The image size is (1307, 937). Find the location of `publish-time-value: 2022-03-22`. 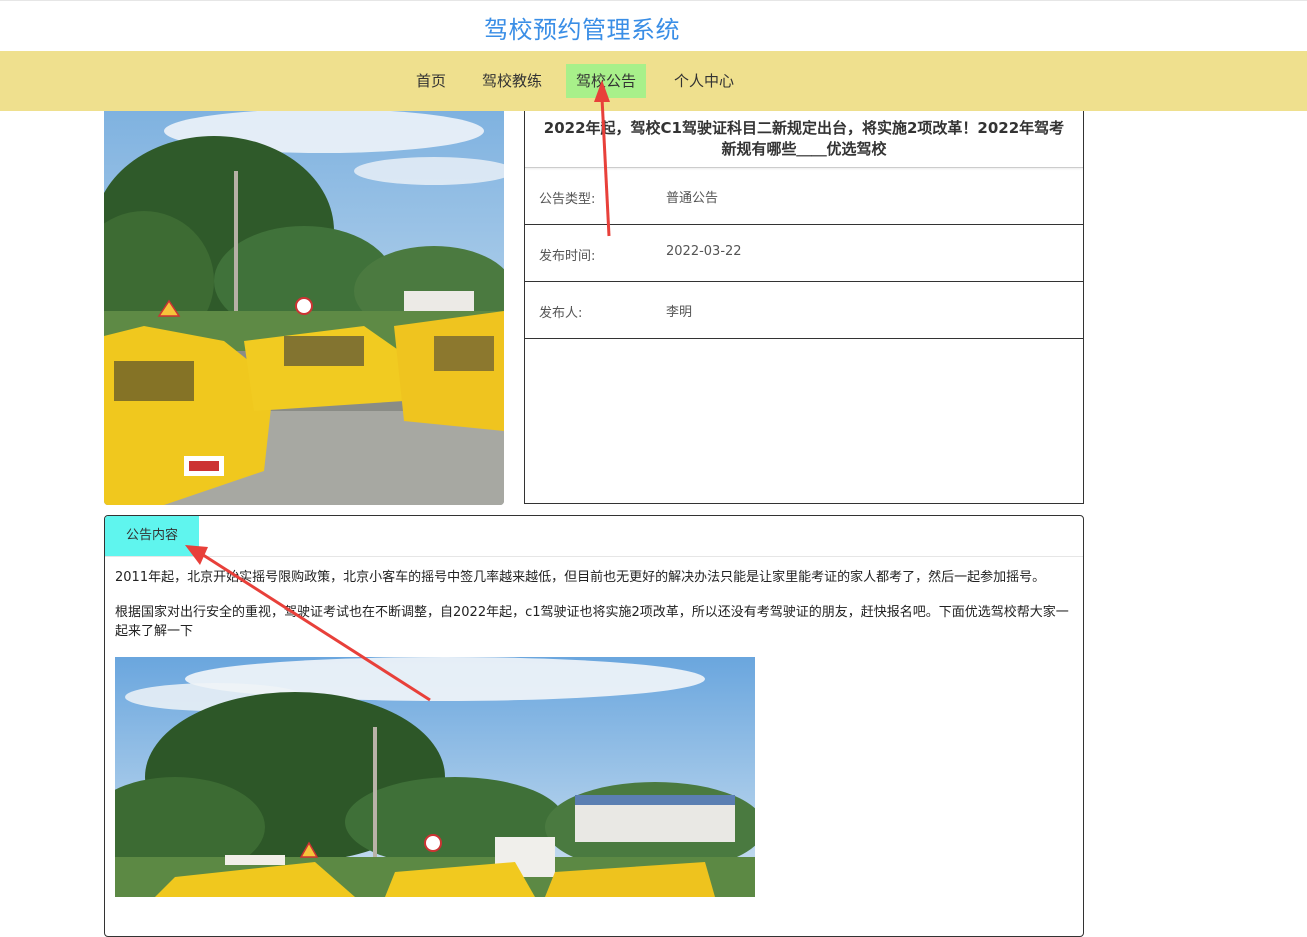

publish-time-value: 2022-03-22 is located at coordinates (704, 251).